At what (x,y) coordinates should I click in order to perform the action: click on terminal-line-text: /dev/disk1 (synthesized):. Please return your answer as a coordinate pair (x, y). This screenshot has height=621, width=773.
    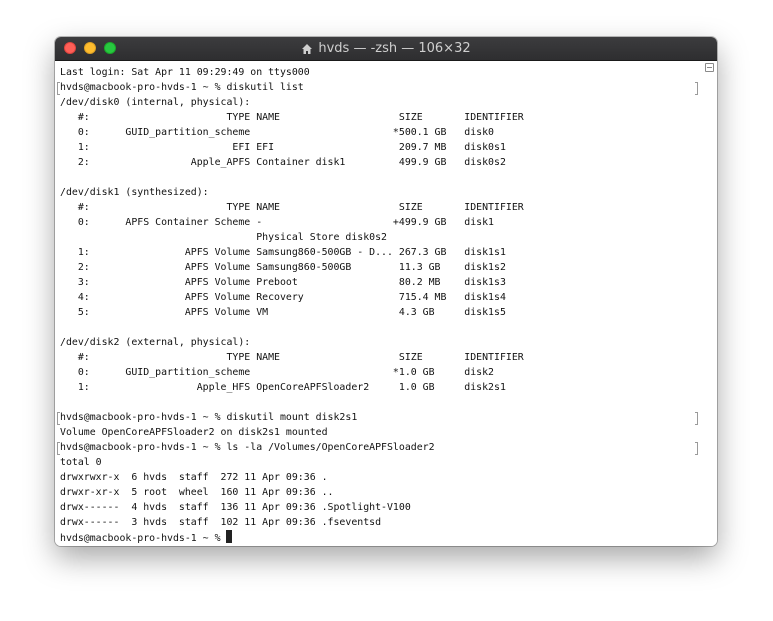
    Looking at the image, I should click on (134, 192).